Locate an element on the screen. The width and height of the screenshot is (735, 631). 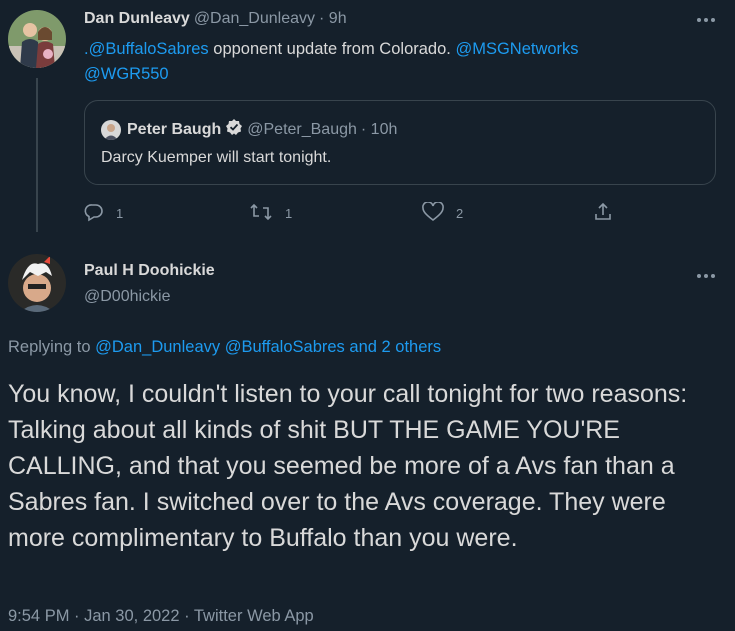
like-icon is located at coordinates (433, 213).